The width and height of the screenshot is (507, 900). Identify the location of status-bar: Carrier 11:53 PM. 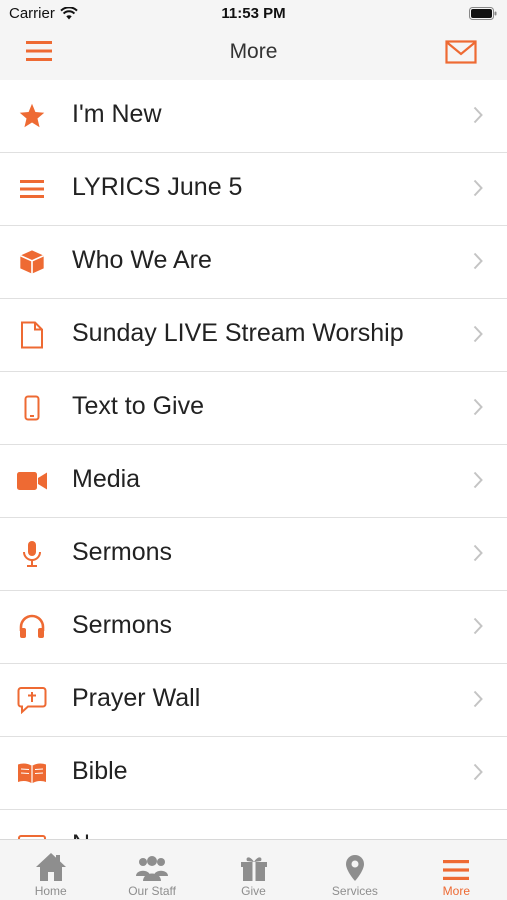
(253, 14).